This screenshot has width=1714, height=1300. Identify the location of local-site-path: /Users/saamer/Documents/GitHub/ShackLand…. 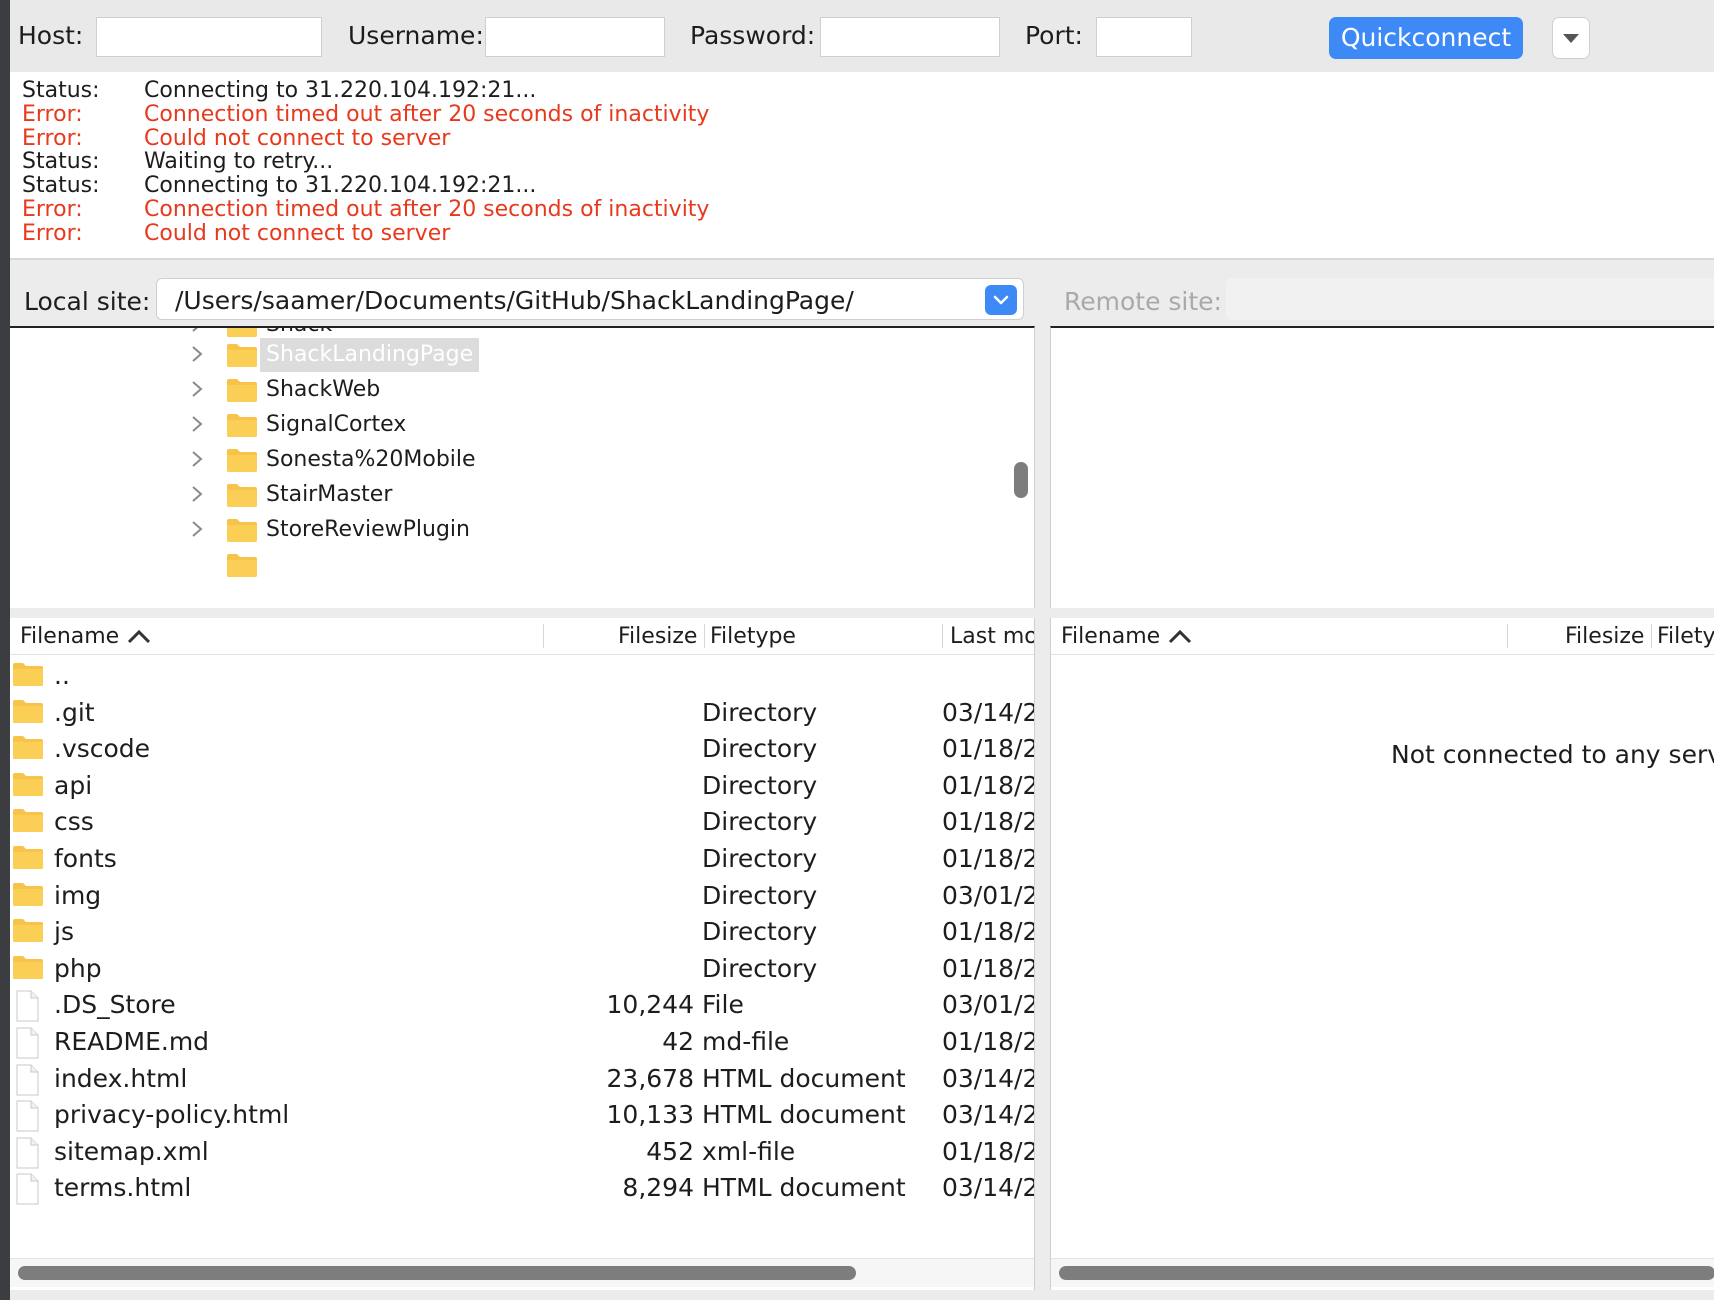
(514, 300).